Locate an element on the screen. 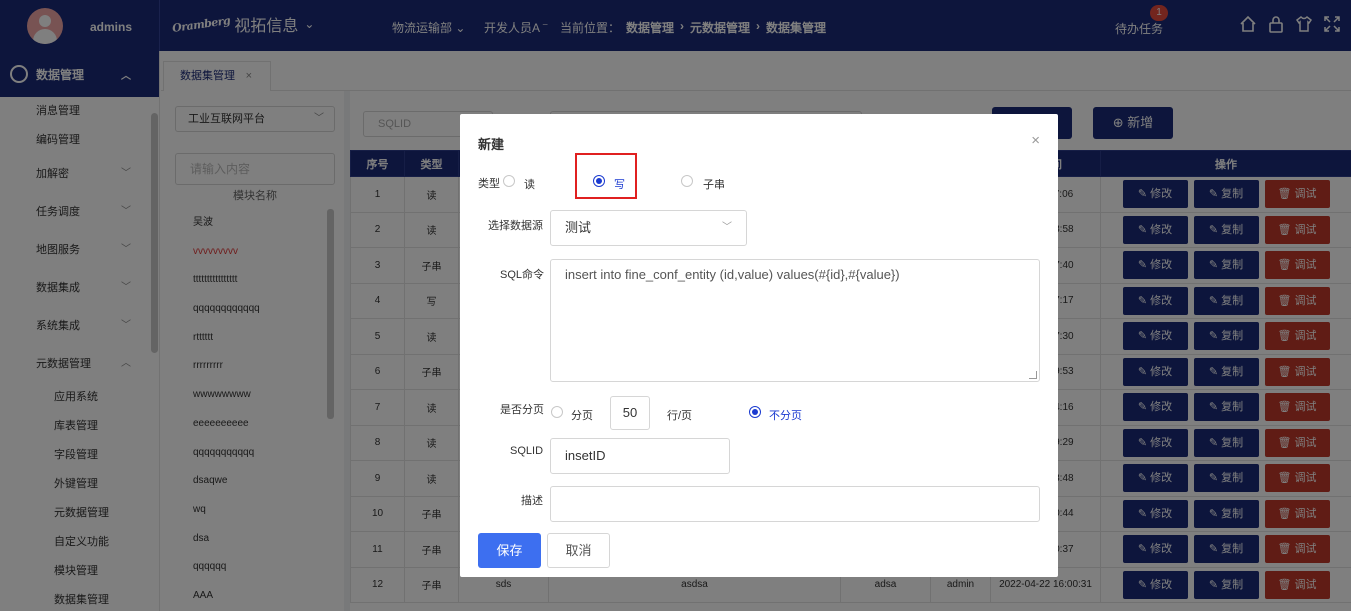  paging-label: 是否分页 is located at coordinates (522, 410).